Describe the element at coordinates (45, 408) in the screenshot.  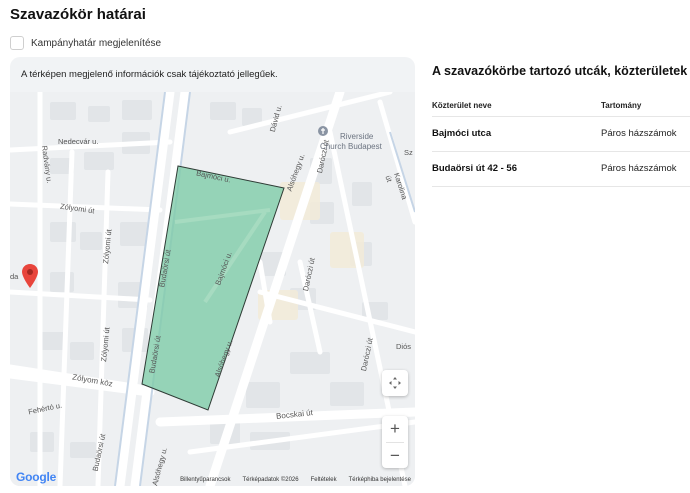
I see `street-label: Fehértó u.` at that location.